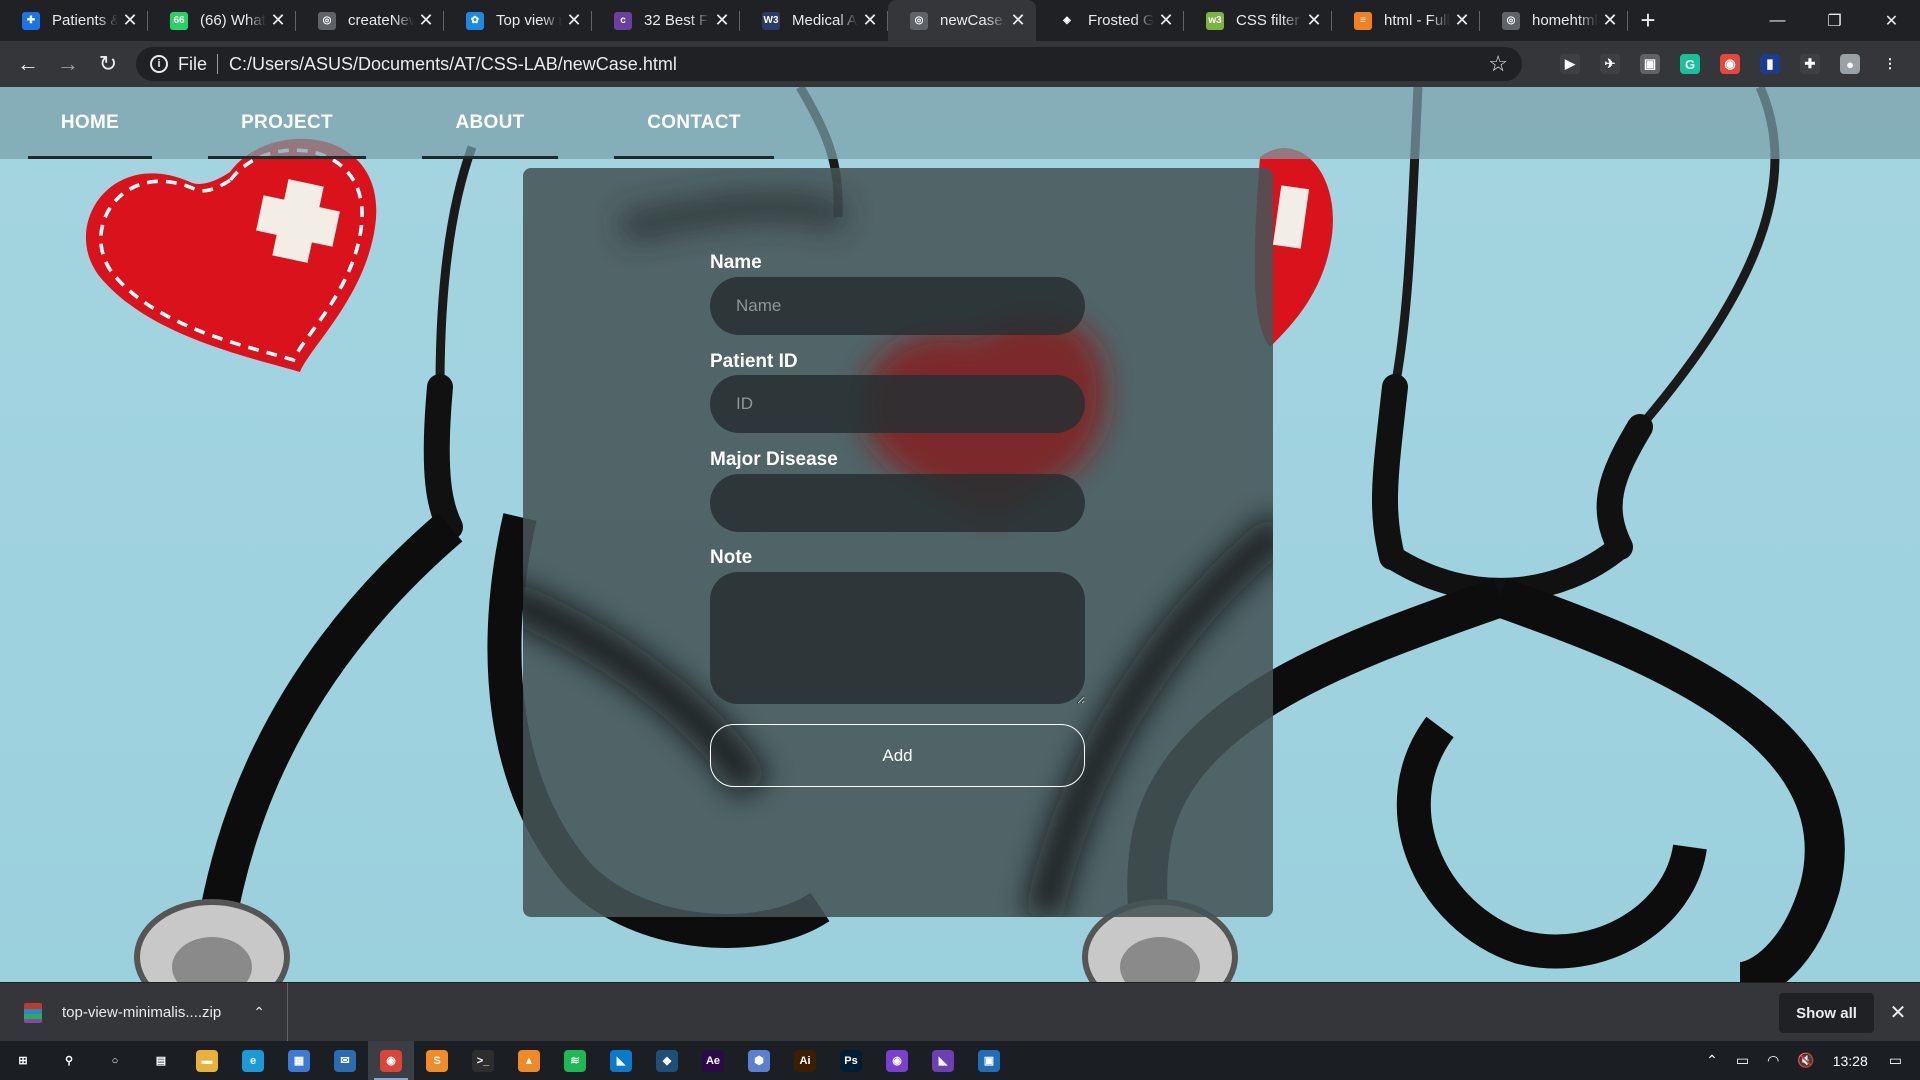 Image resolution: width=1920 pixels, height=1080 pixels. What do you see at coordinates (28, 64) in the screenshot?
I see `back-button: ←` at bounding box center [28, 64].